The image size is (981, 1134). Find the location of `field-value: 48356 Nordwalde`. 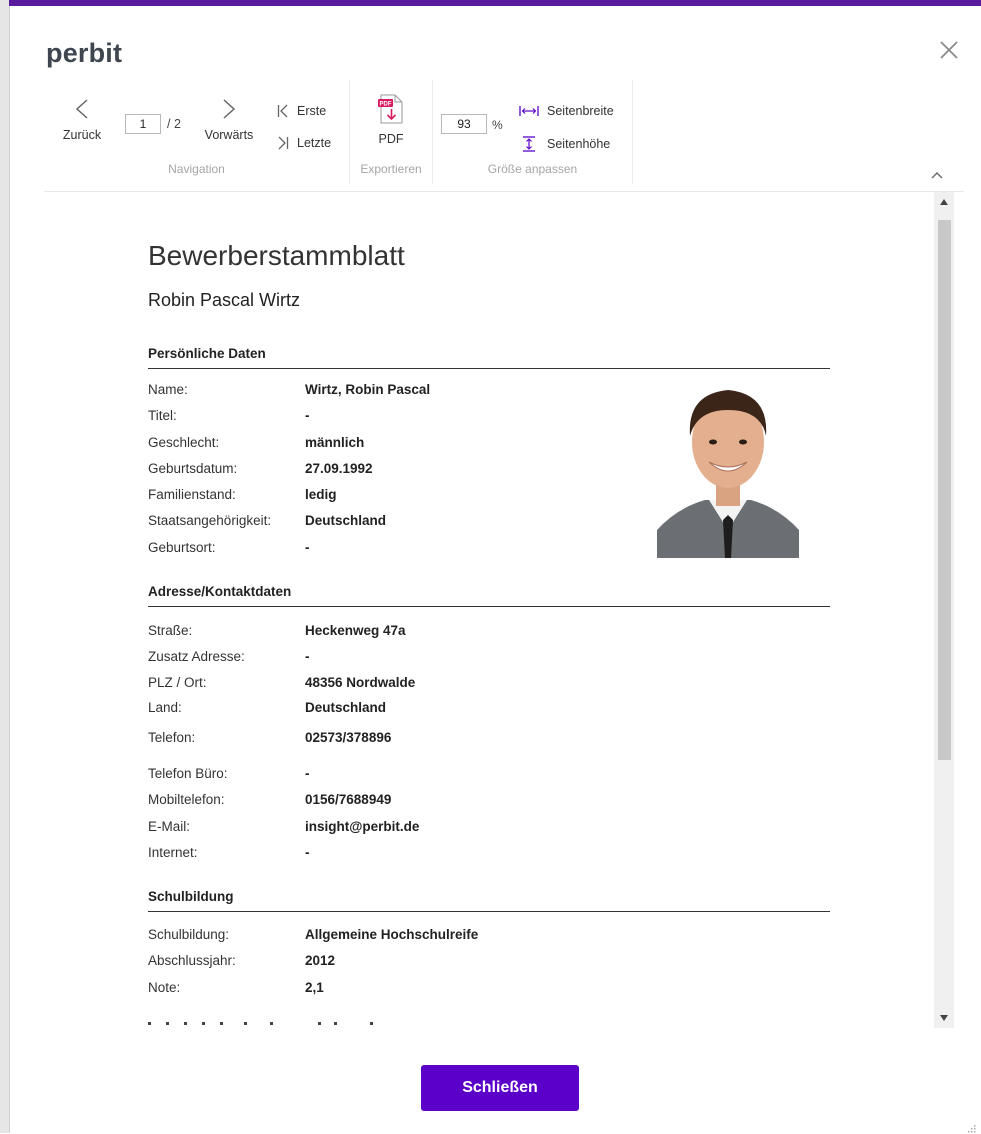

field-value: 48356 Nordwalde is located at coordinates (360, 682).